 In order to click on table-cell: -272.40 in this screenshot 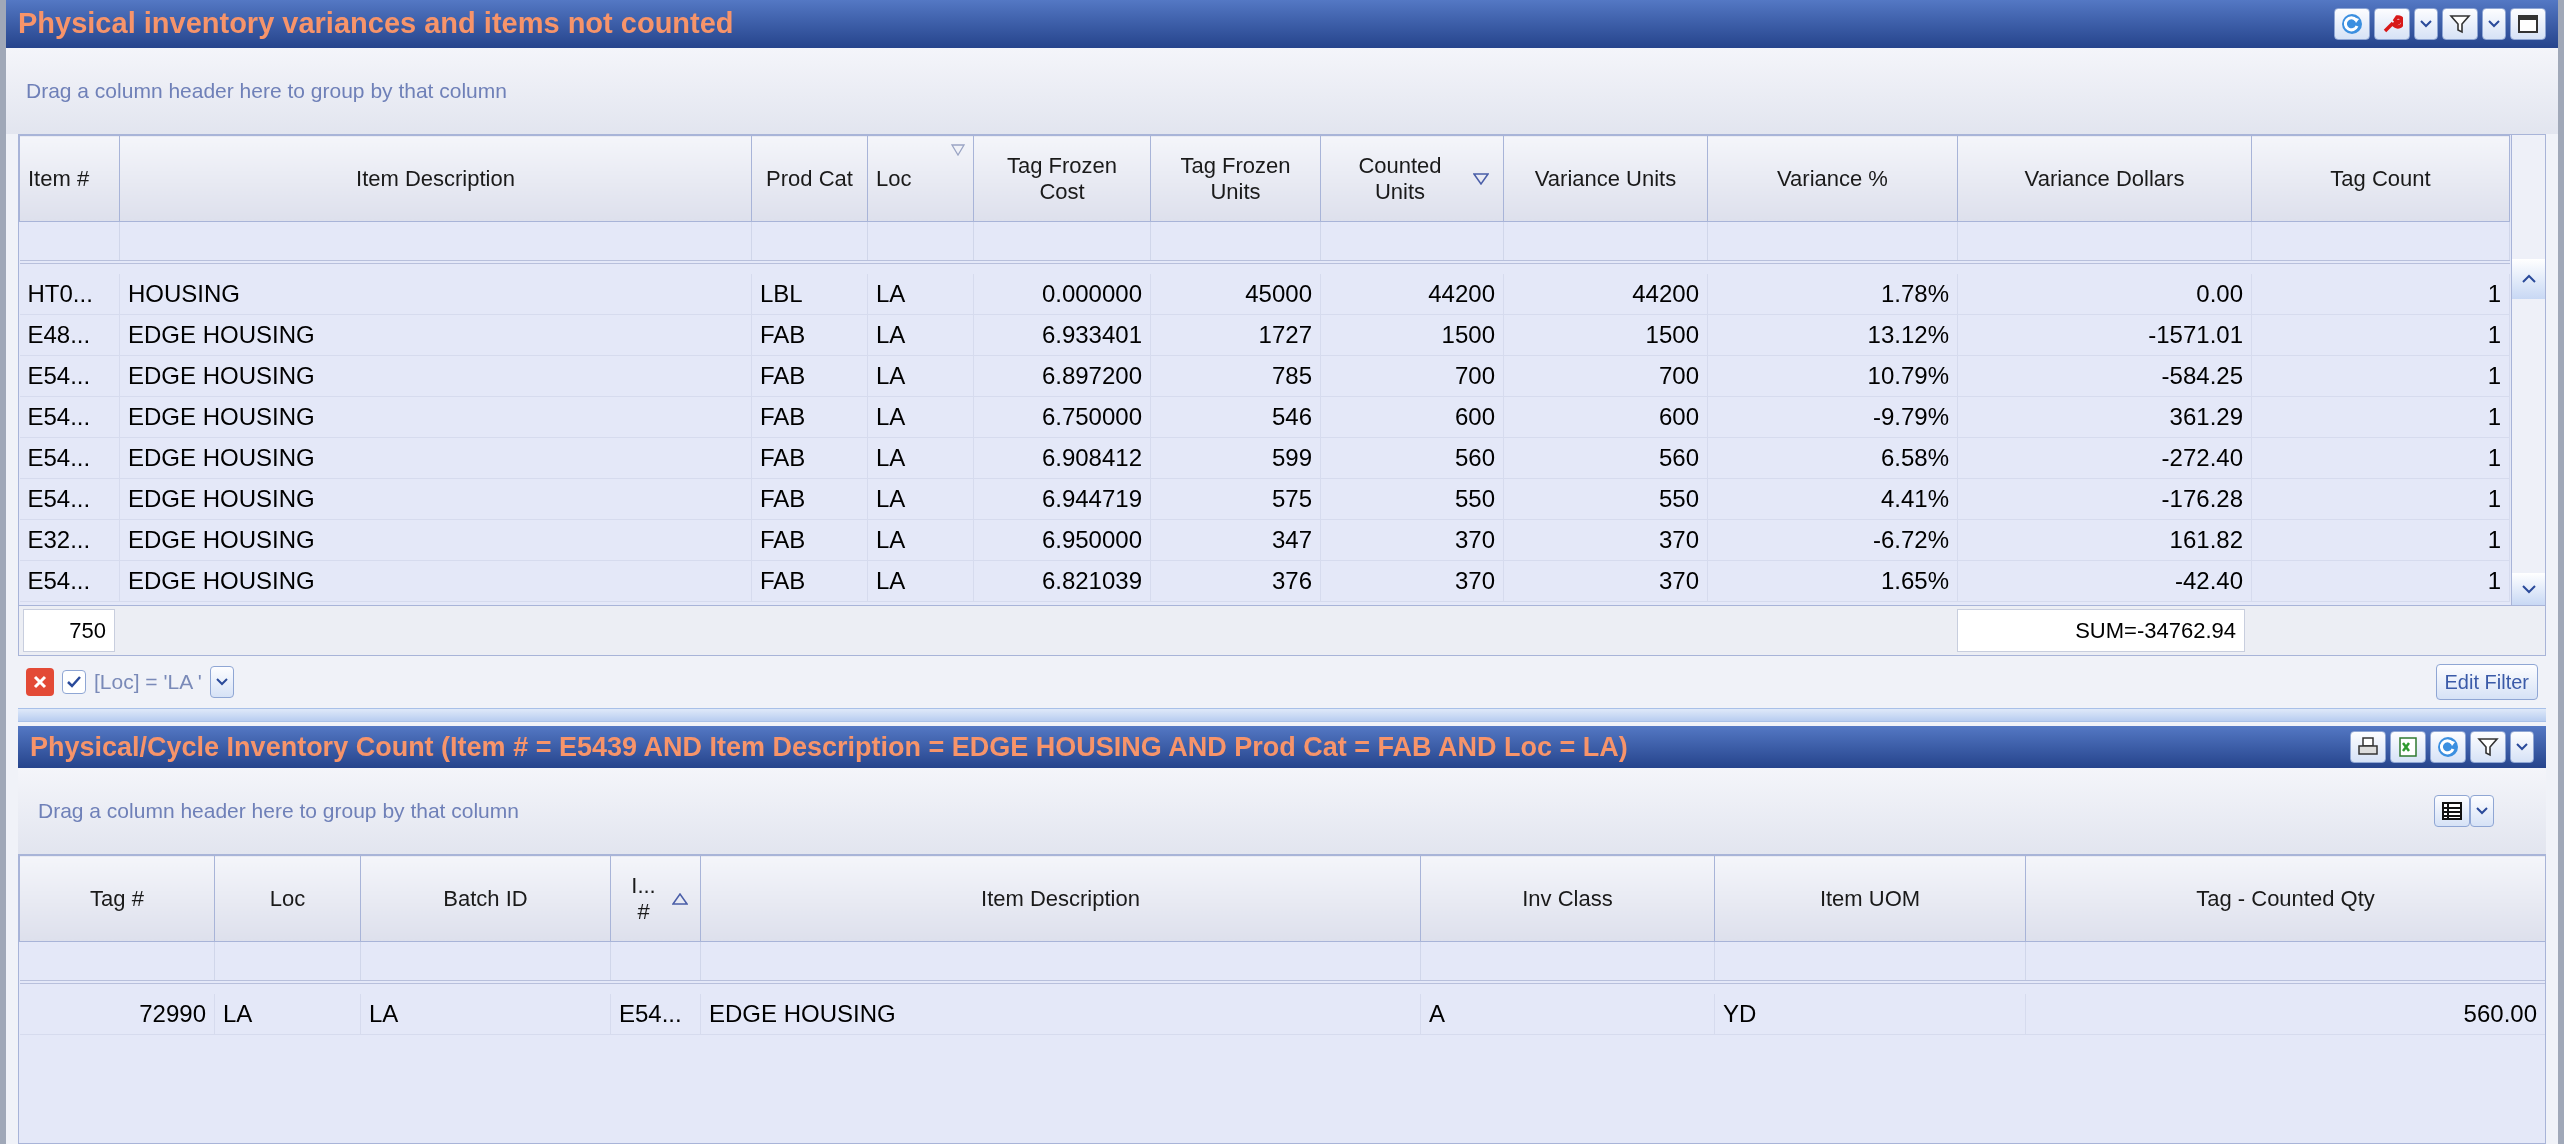, I will do `click(2202, 457)`.